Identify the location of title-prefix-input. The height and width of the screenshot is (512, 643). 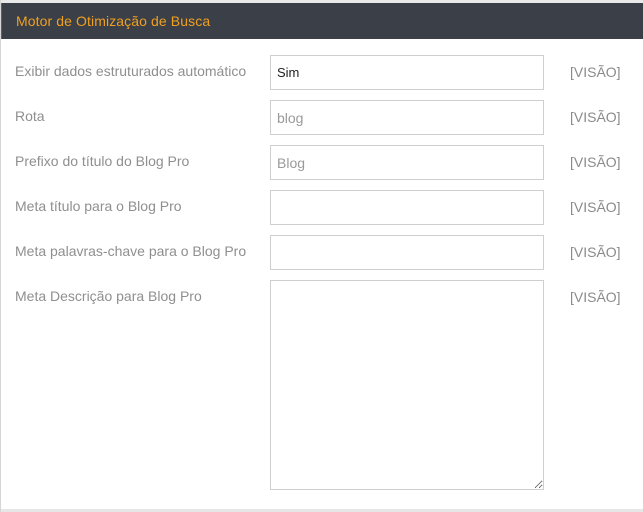
(407, 162).